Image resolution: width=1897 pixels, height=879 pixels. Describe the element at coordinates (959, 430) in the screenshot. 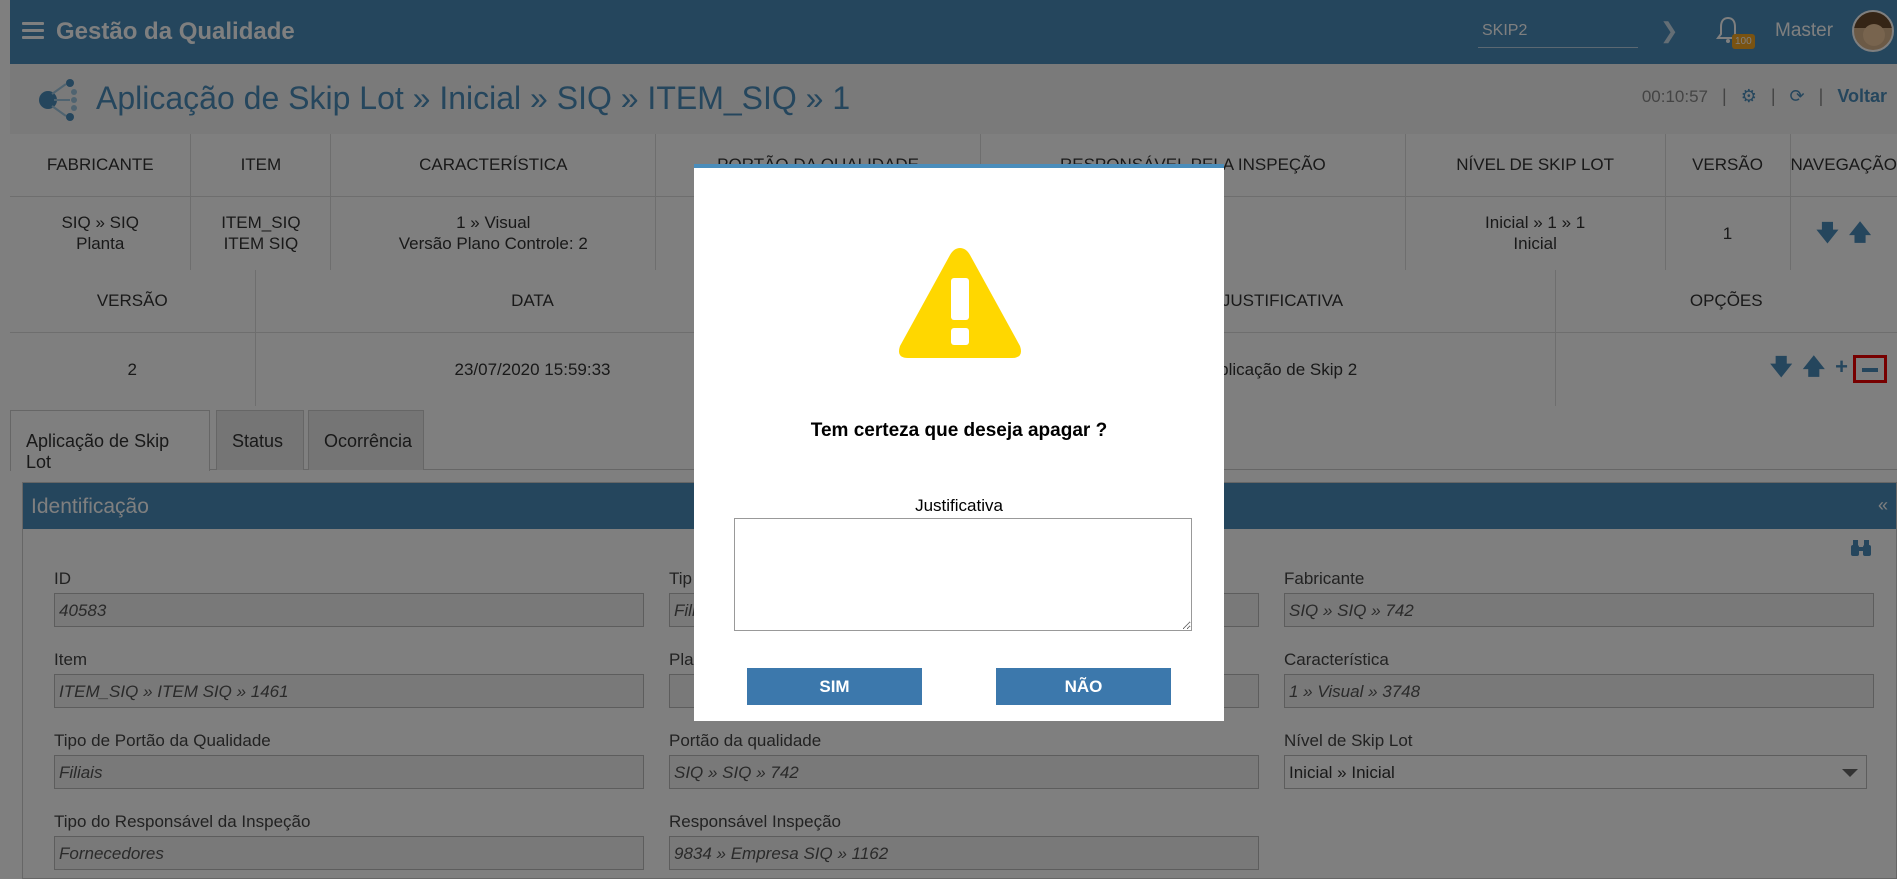

I see `dialog-question: Tem certeza que deseja apagar ?` at that location.